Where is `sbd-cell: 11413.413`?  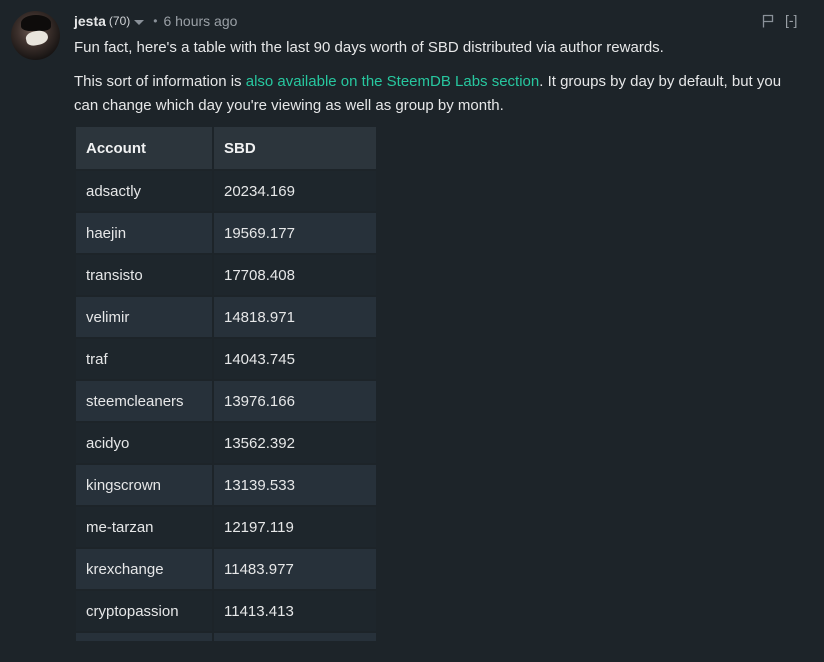 sbd-cell: 11413.413 is located at coordinates (295, 610).